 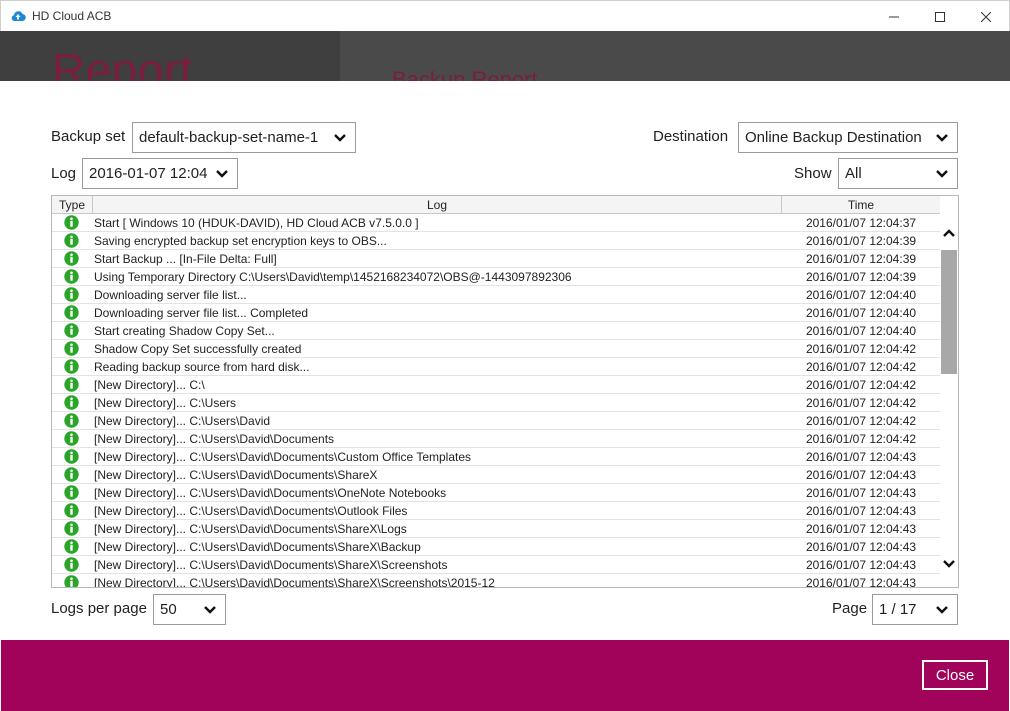 I want to click on maximize-icon, so click(x=940, y=16).